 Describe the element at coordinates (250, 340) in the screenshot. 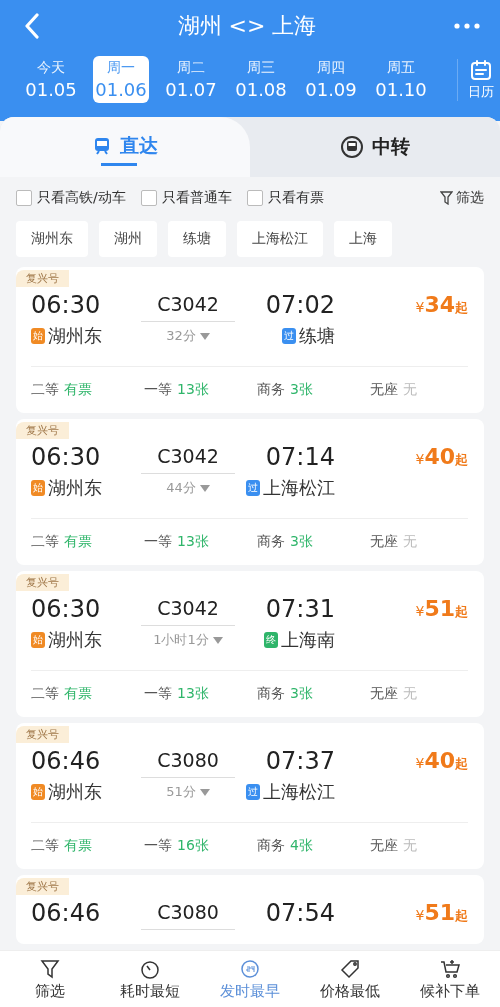

I see `train-card: 复兴号 06:30 C3042 07:02 ¥34起 始 湖州东 32分 过 练塘 二等 有票 一等 13张 商务 3张 无座 无` at that location.